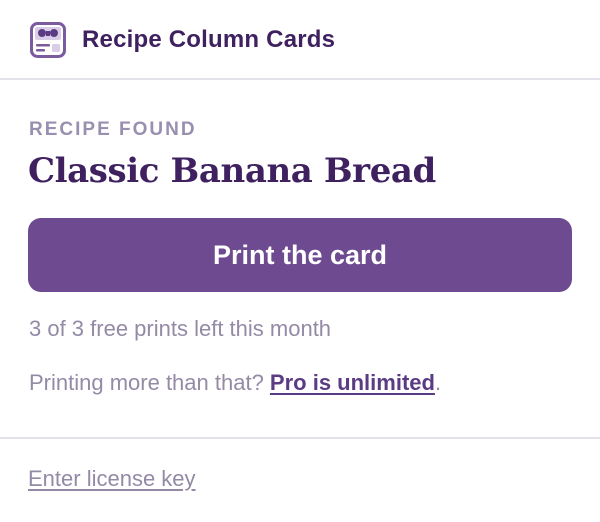 The image size is (600, 522). What do you see at coordinates (113, 129) in the screenshot?
I see `recipe-found-label: RECIPE FOUND` at bounding box center [113, 129].